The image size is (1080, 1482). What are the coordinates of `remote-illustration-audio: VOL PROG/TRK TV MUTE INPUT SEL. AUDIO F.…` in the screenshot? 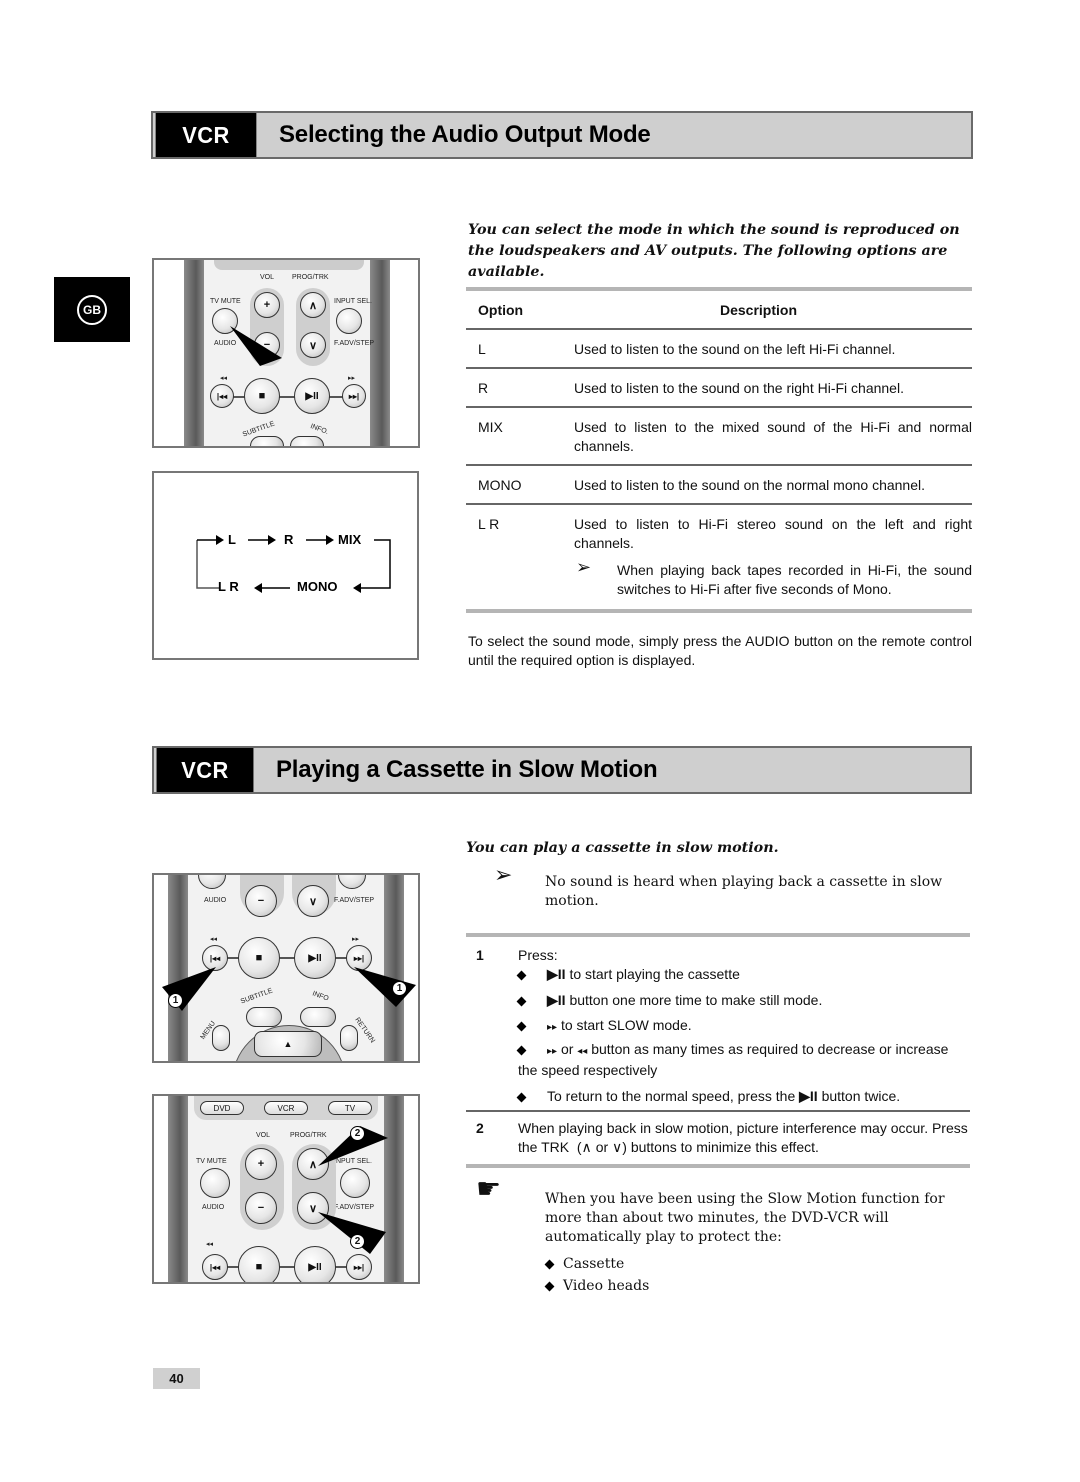 It's located at (286, 353).